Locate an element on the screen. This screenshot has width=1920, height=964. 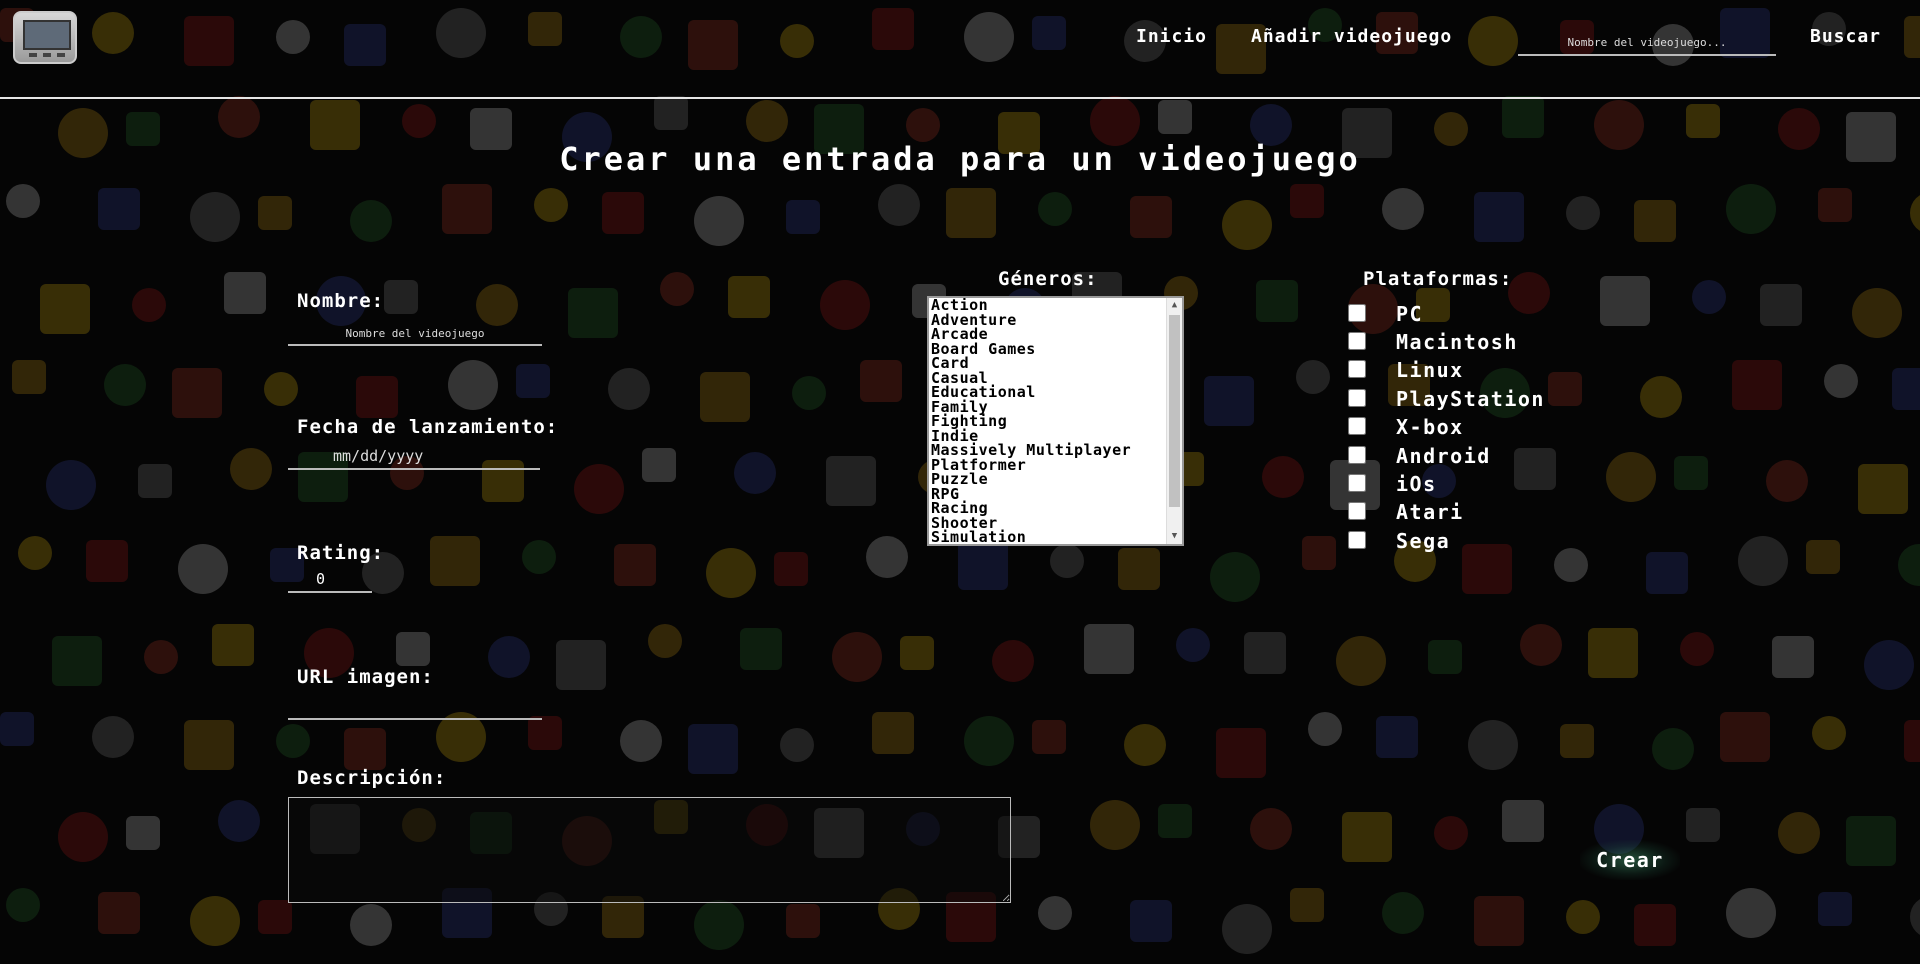
nav-home-link: Inicio is located at coordinates (1171, 36).